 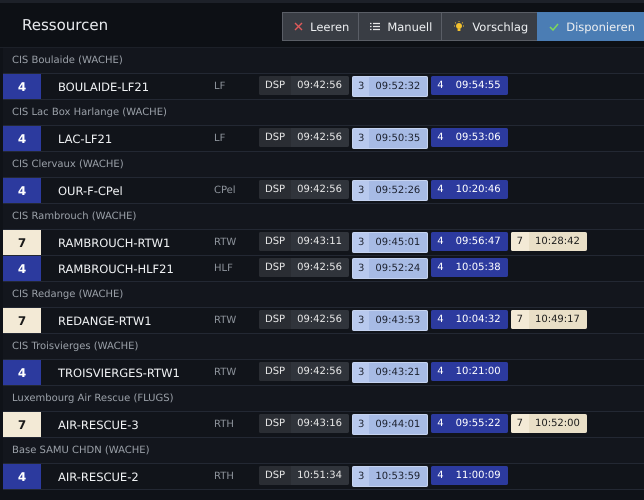 What do you see at coordinates (554, 26) in the screenshot?
I see `check-icon` at bounding box center [554, 26].